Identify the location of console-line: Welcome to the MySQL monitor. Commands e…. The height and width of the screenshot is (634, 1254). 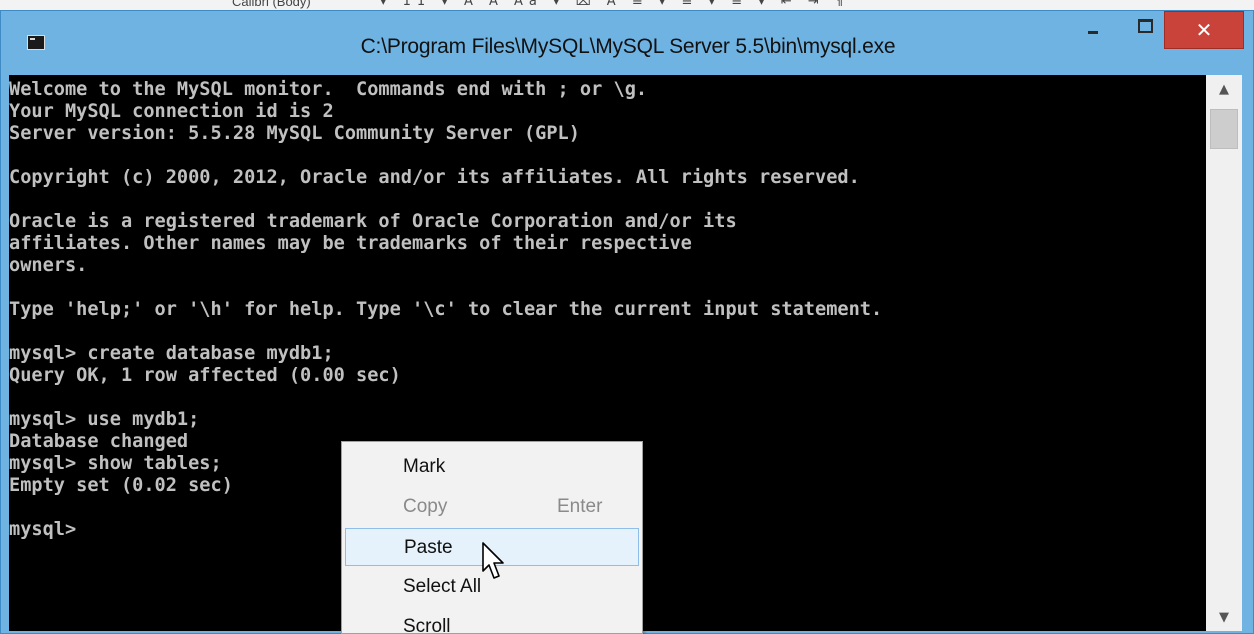
(328, 89).